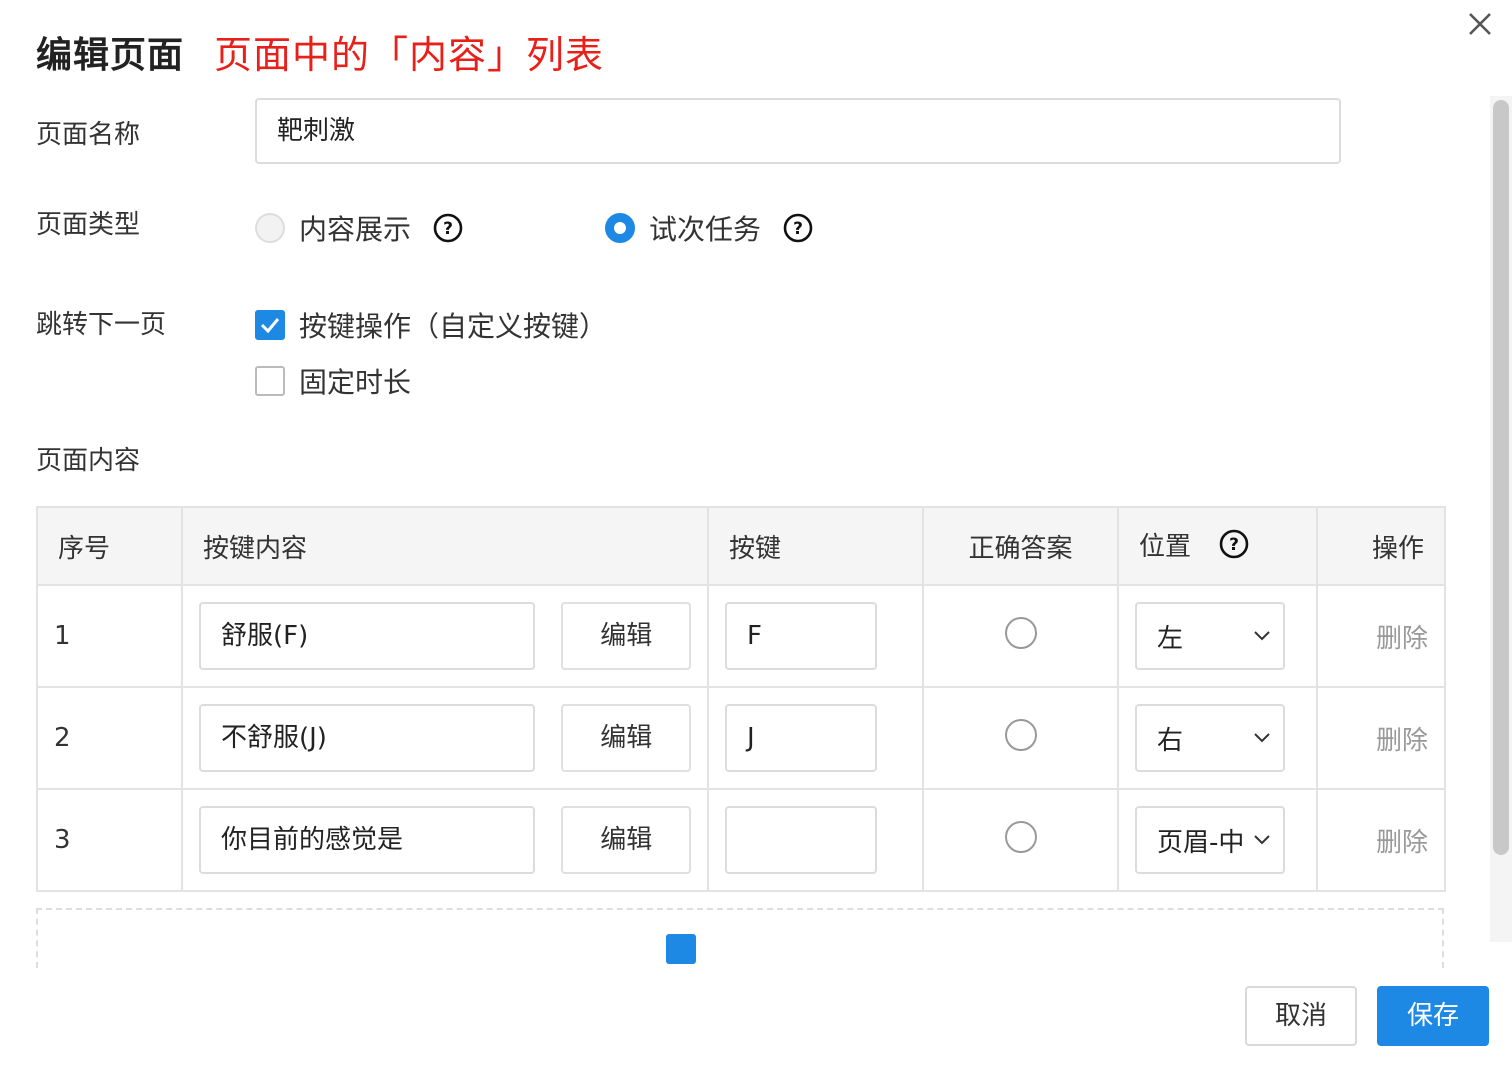  Describe the element at coordinates (270, 381) in the screenshot. I see `checkbox-fixed-duration` at that location.